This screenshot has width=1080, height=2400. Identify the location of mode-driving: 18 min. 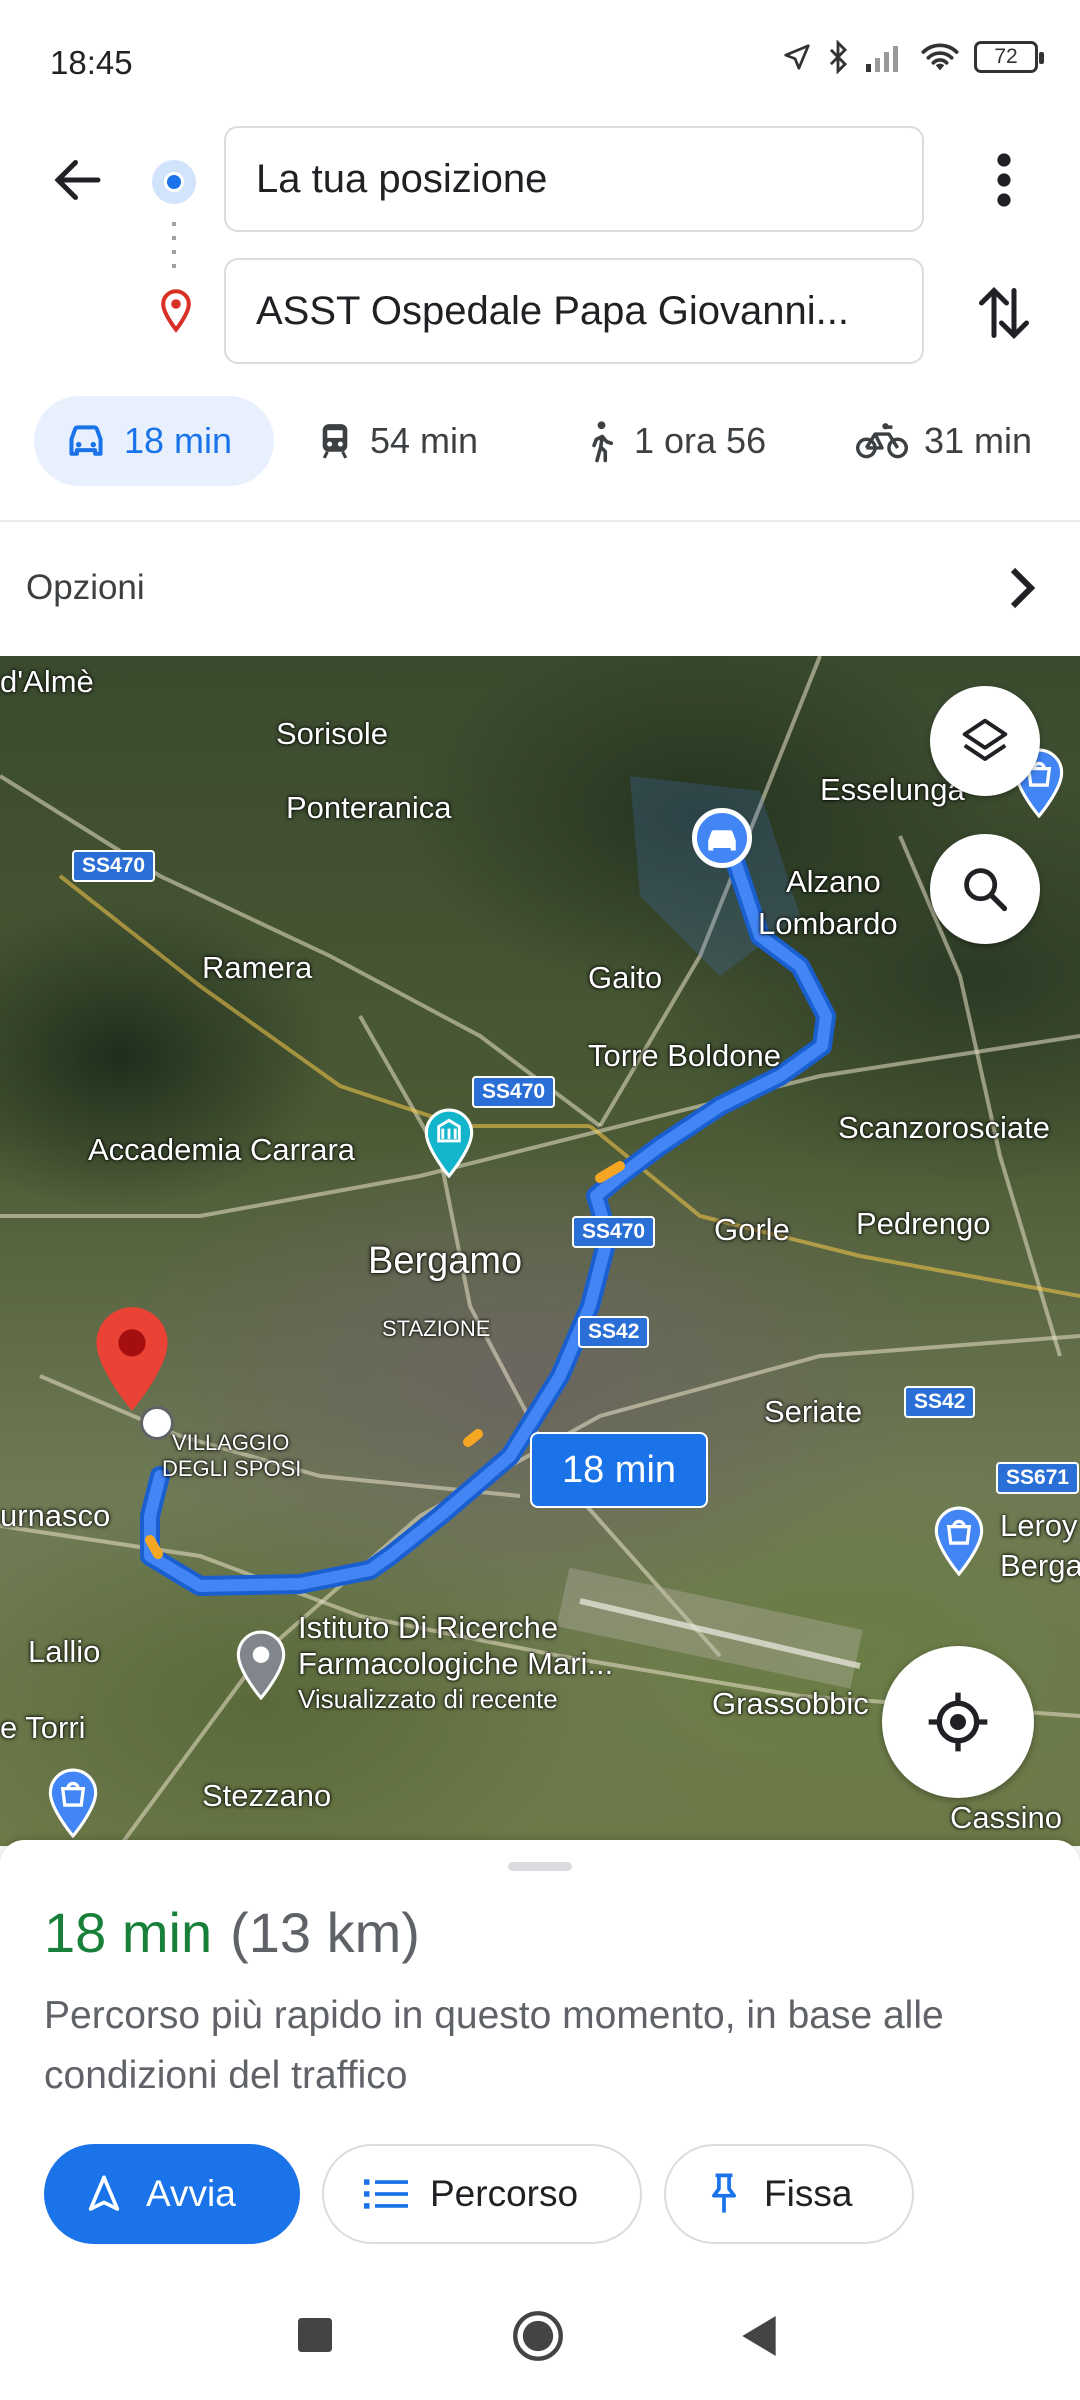
(154, 441).